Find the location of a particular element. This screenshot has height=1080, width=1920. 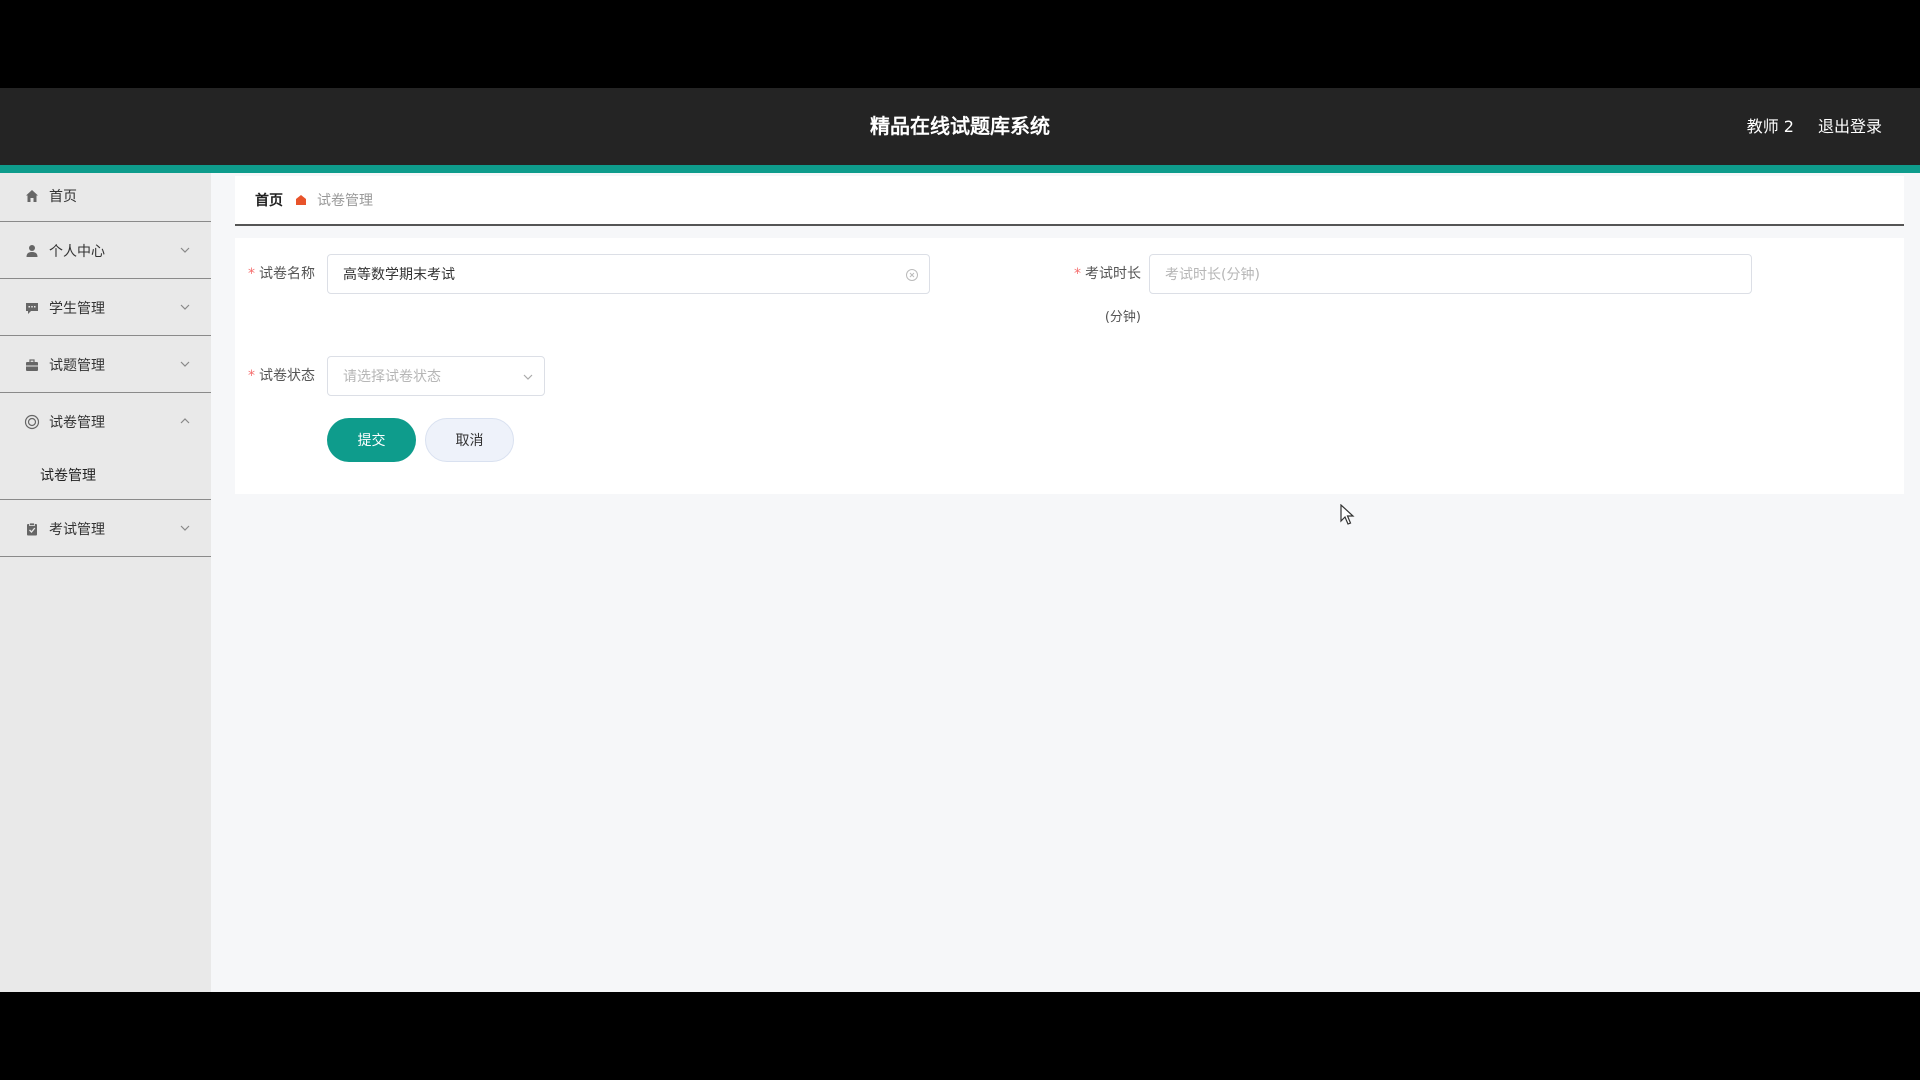

sidebar-item-label: 学生管理 is located at coordinates (77, 308).